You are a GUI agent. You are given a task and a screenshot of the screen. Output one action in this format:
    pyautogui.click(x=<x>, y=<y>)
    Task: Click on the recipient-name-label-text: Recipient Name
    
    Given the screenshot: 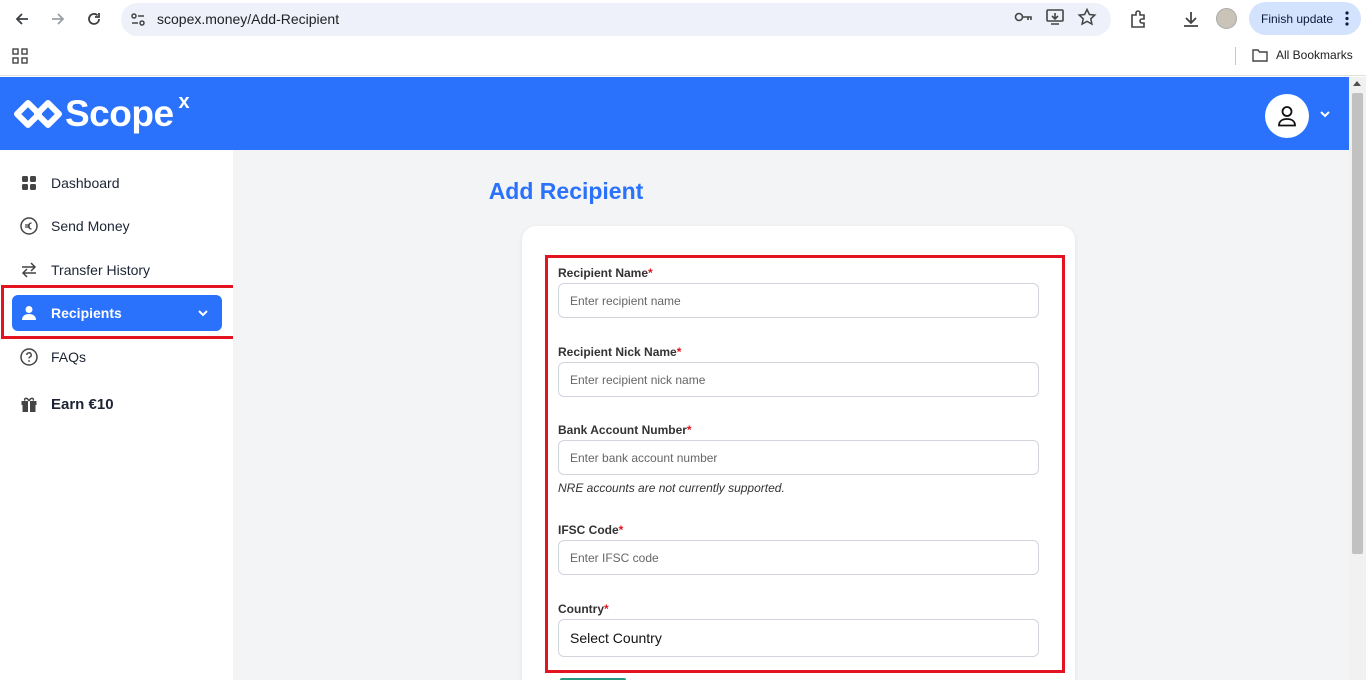 What is the action you would take?
    pyautogui.click(x=603, y=273)
    